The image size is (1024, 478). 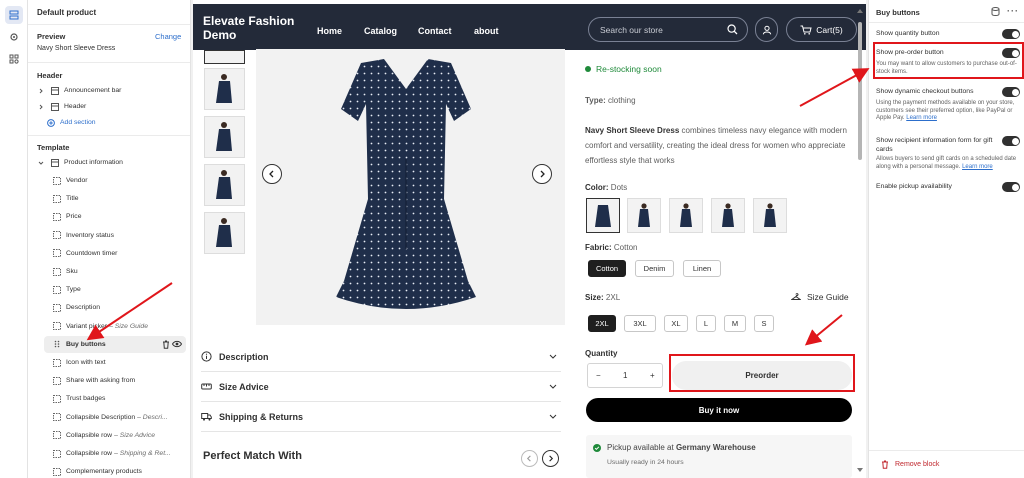 What do you see at coordinates (702, 268) in the screenshot?
I see `fabric-option-linen: Linen` at bounding box center [702, 268].